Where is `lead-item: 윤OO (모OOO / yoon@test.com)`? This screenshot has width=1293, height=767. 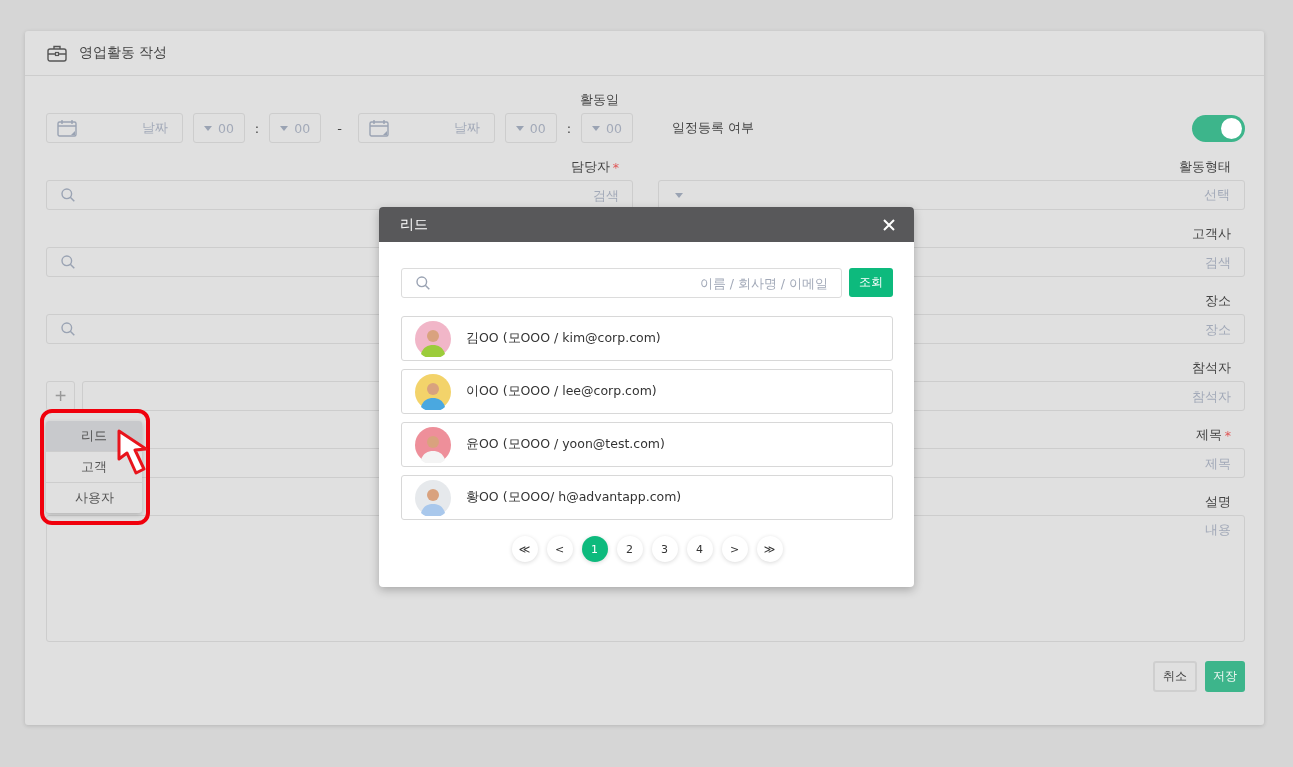
lead-item: 윤OO (모OOO / yoon@test.com) is located at coordinates (647, 444).